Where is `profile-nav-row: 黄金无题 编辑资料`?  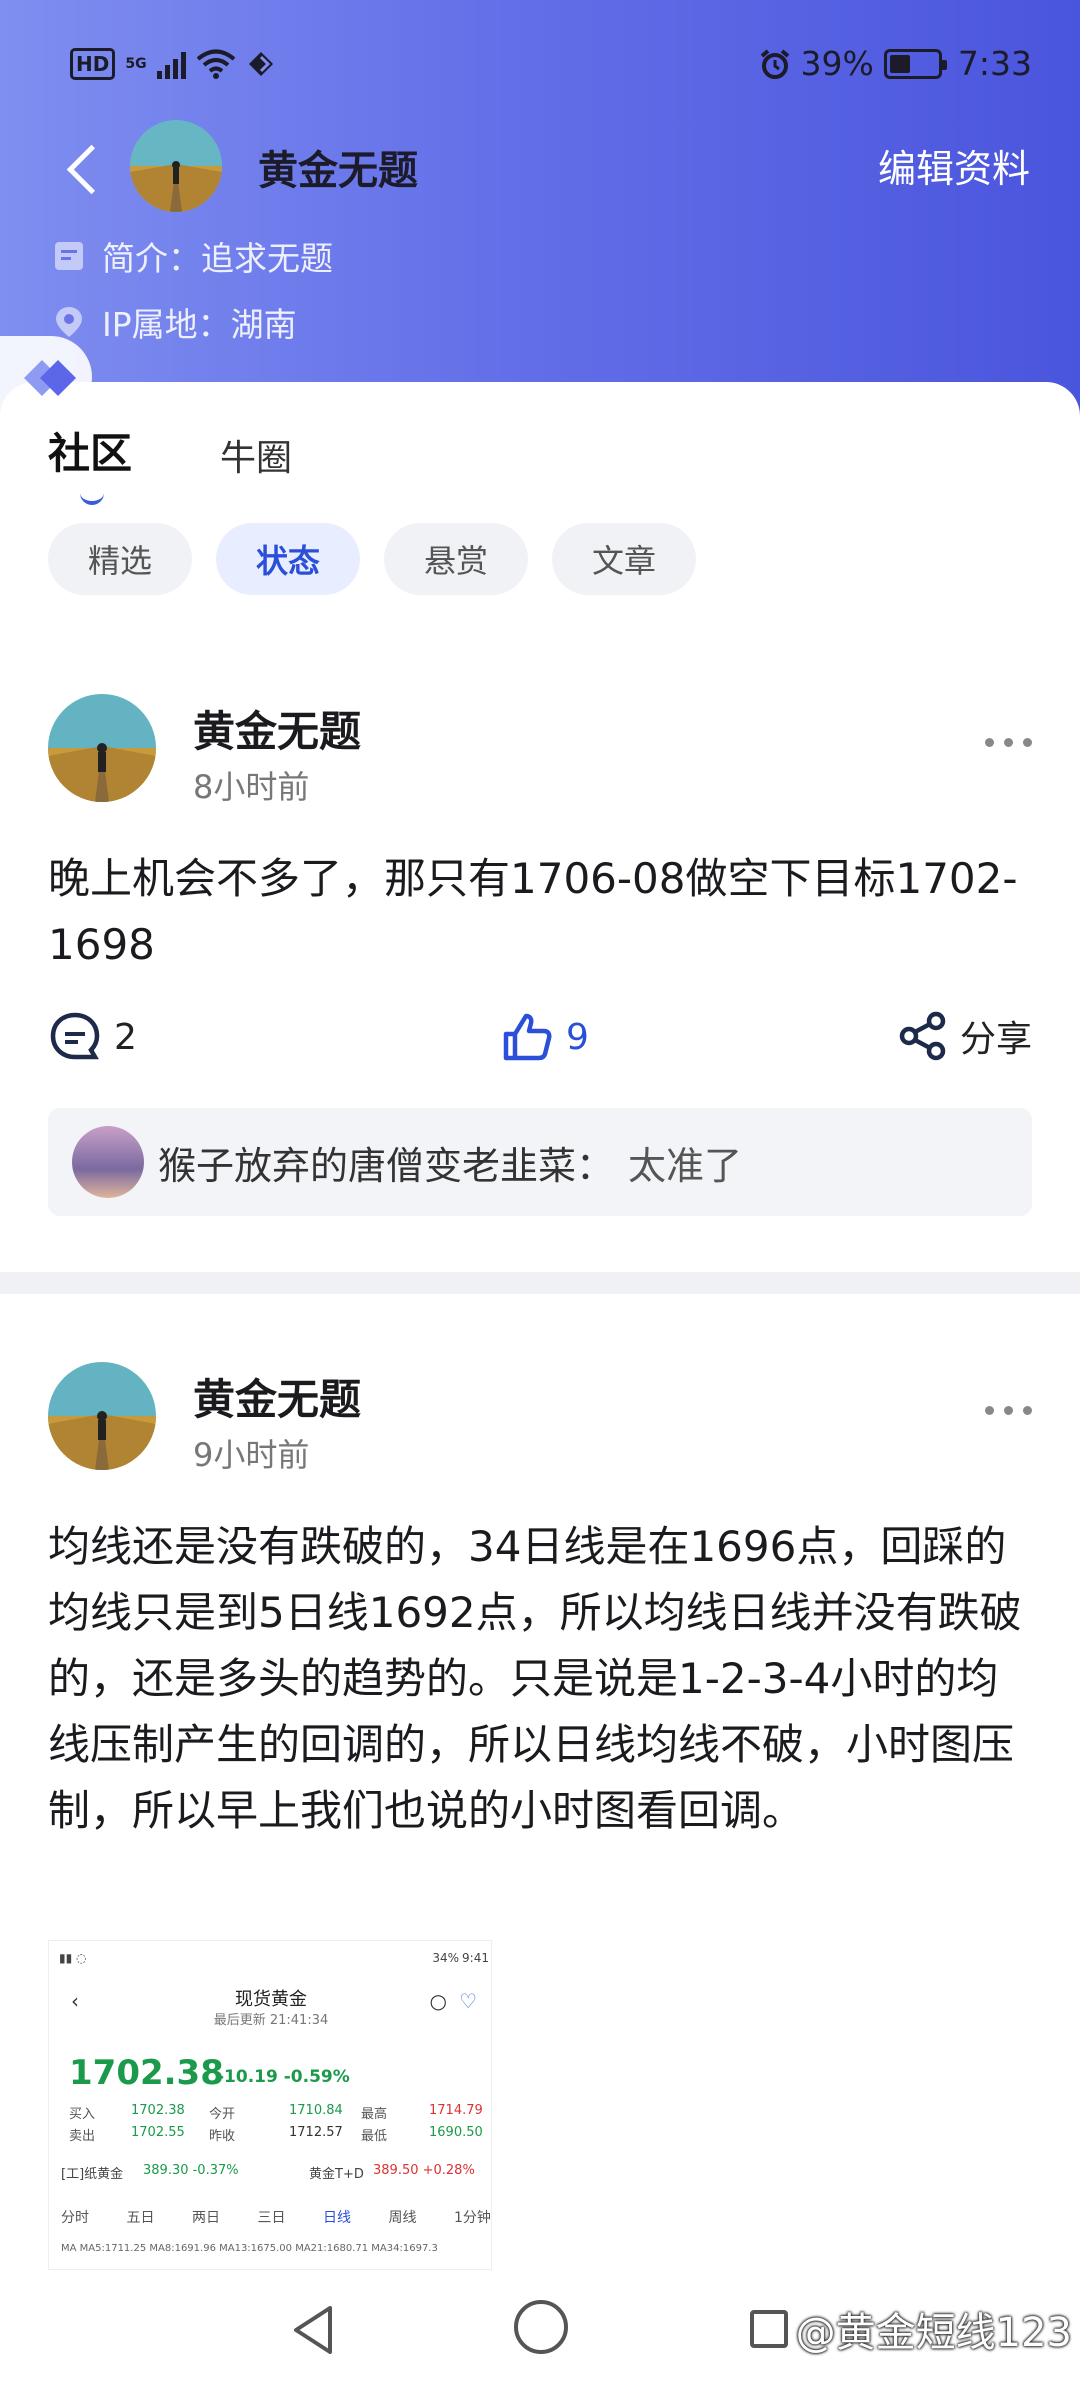 profile-nav-row: 黄金无题 编辑资料 is located at coordinates (540, 170).